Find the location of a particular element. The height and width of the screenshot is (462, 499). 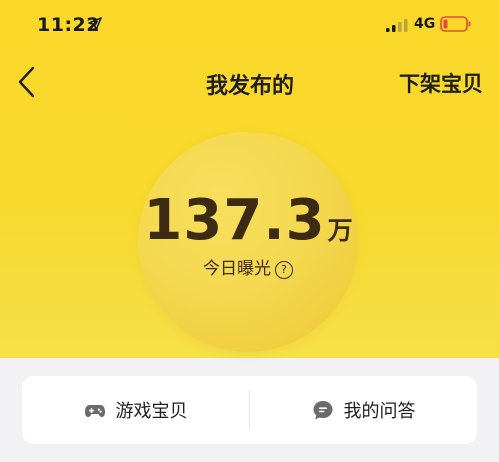

battery-icon is located at coordinates (455, 24).